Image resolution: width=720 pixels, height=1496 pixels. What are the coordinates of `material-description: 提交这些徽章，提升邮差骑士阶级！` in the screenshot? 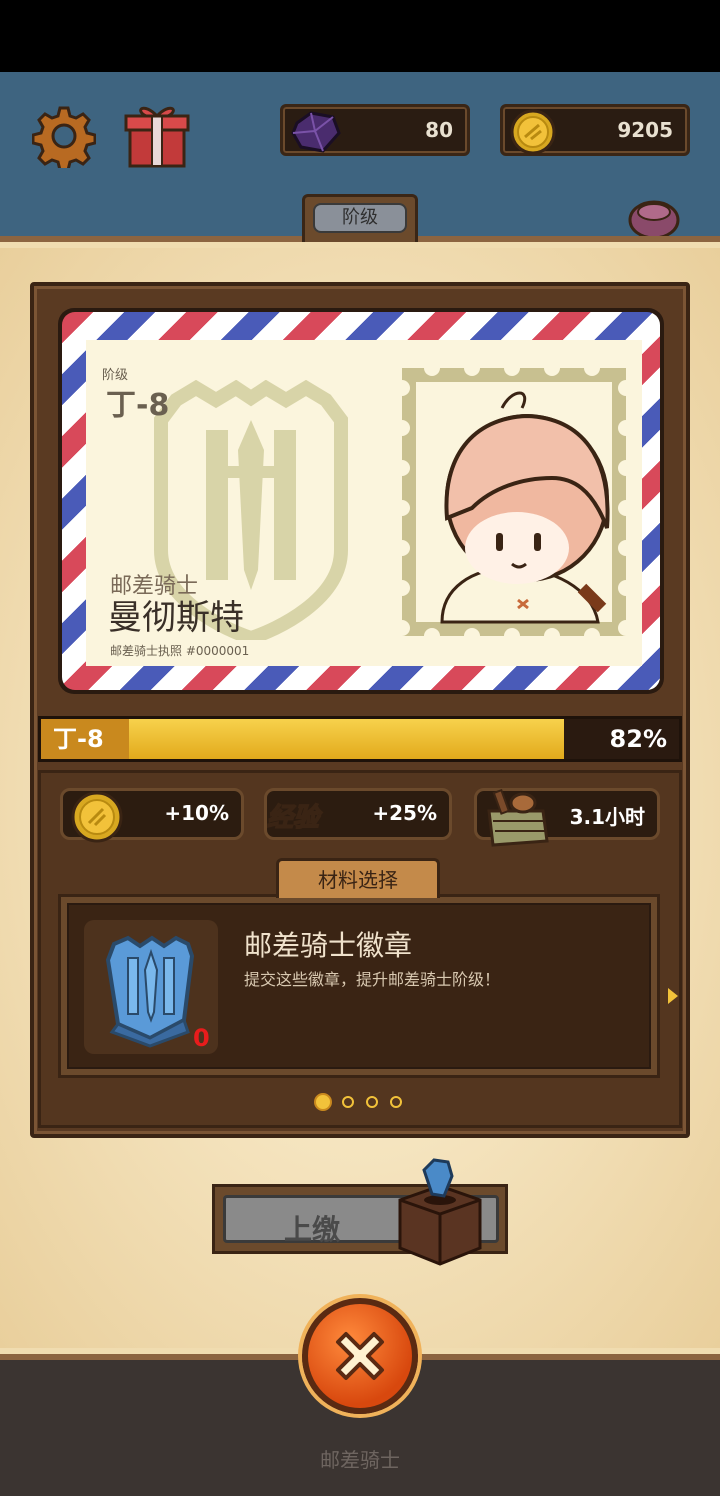 It's located at (372, 979).